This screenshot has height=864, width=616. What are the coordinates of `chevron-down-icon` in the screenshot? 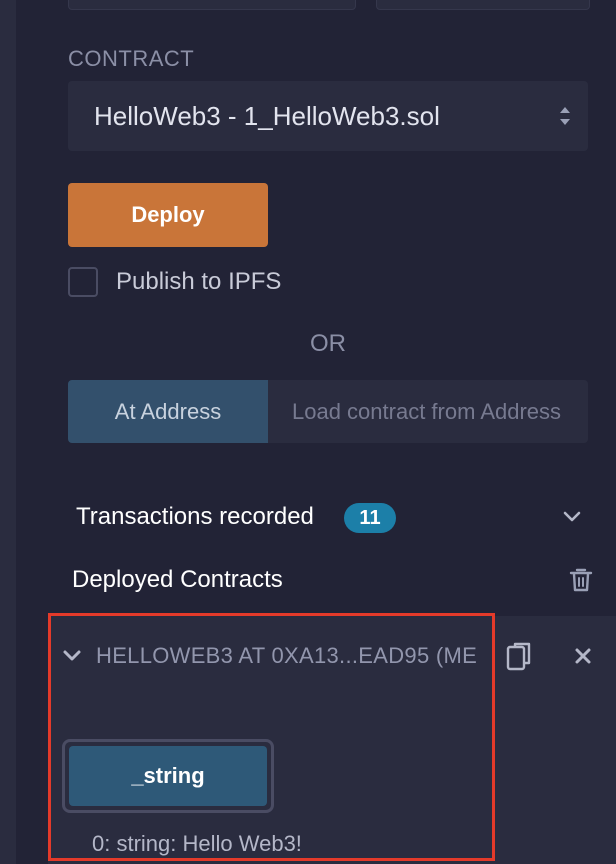 It's located at (572, 517).